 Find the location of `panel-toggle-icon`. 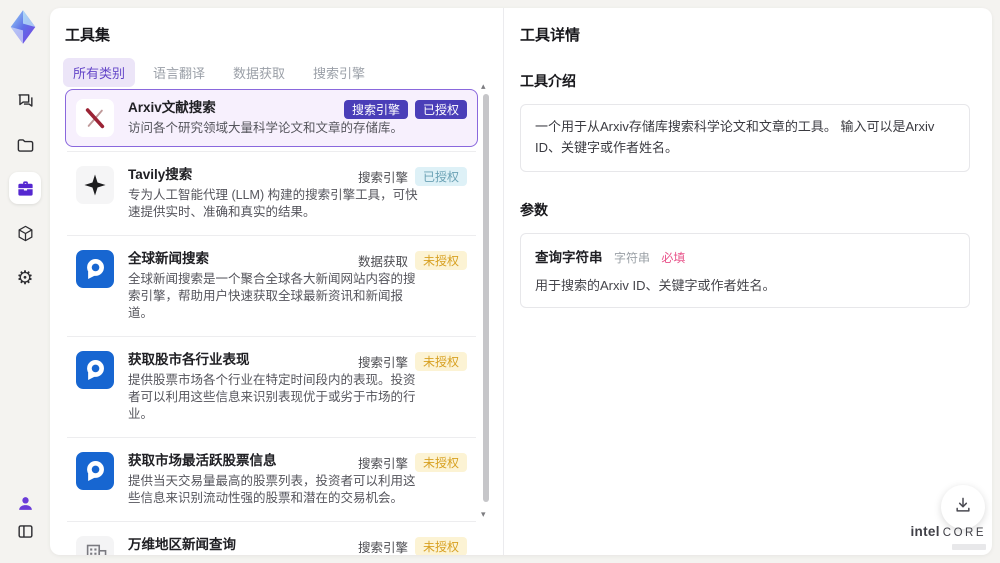

panel-toggle-icon is located at coordinates (25, 531).